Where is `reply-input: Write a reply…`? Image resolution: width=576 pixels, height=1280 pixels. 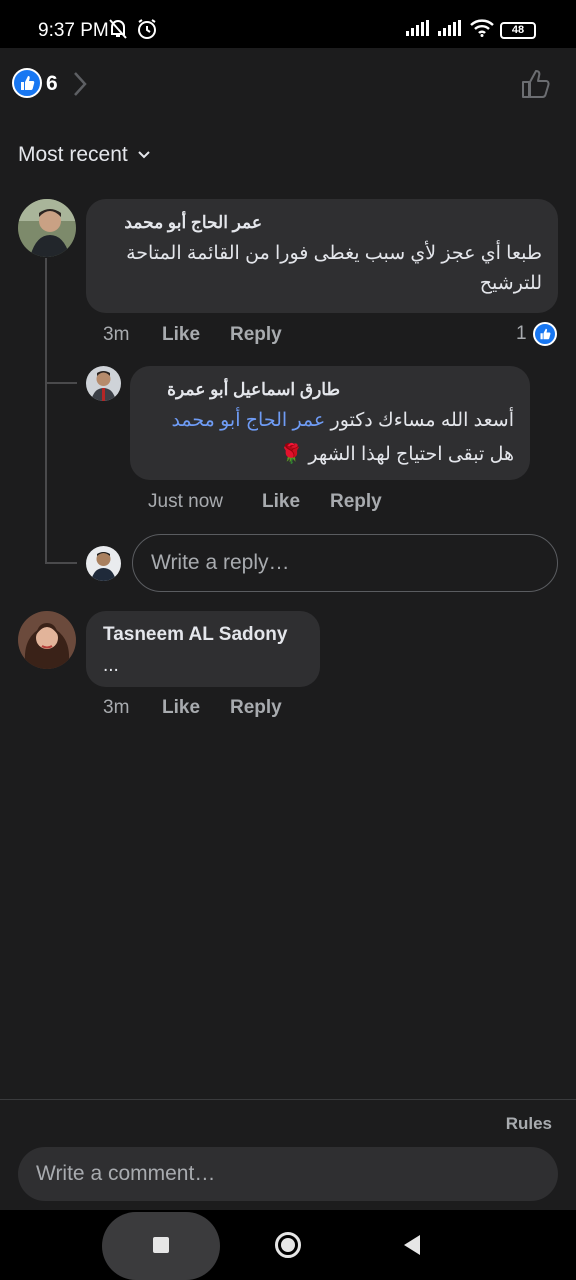
reply-input: Write a reply… is located at coordinates (345, 563).